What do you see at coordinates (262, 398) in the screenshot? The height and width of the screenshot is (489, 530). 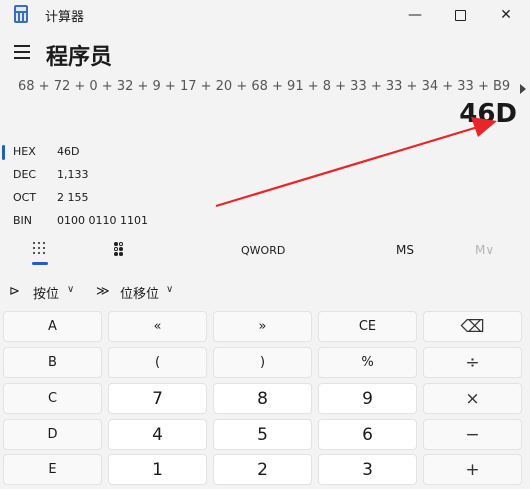 I see `key-8: 8` at bounding box center [262, 398].